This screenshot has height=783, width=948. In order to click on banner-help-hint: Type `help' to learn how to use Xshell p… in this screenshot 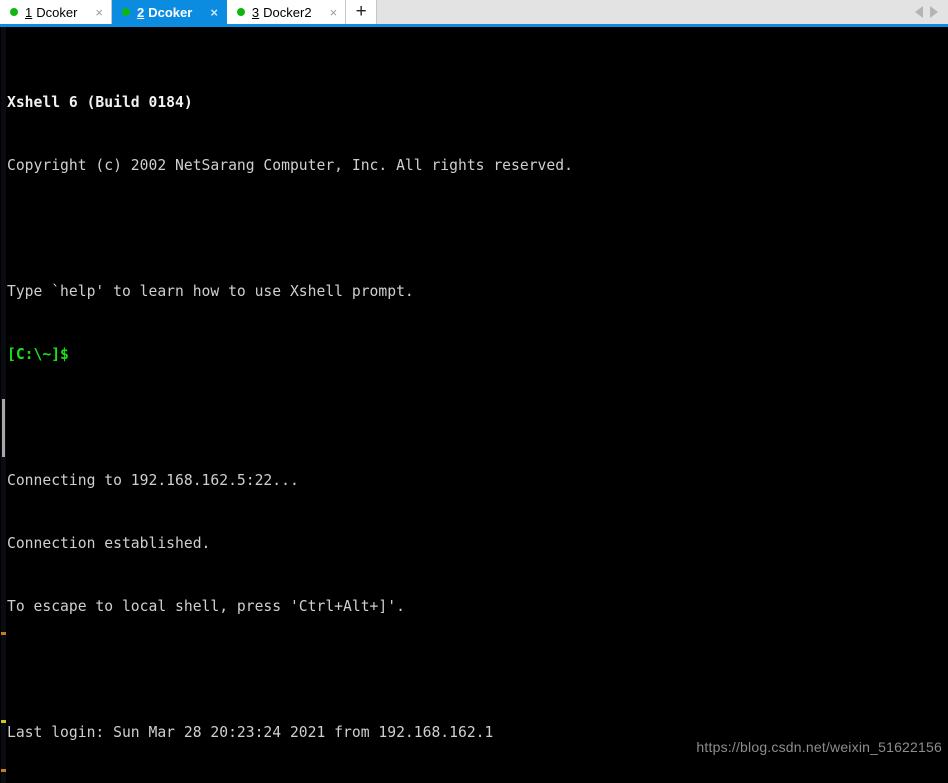, I will do `click(210, 291)`.